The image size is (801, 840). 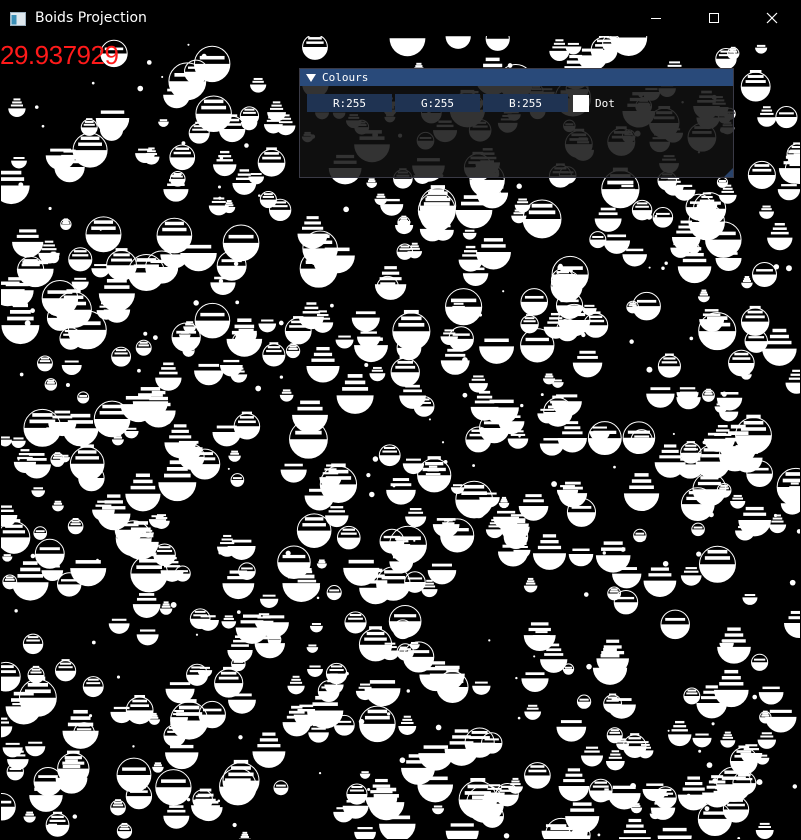 I want to click on red-channel-field: R:255, so click(x=349, y=103).